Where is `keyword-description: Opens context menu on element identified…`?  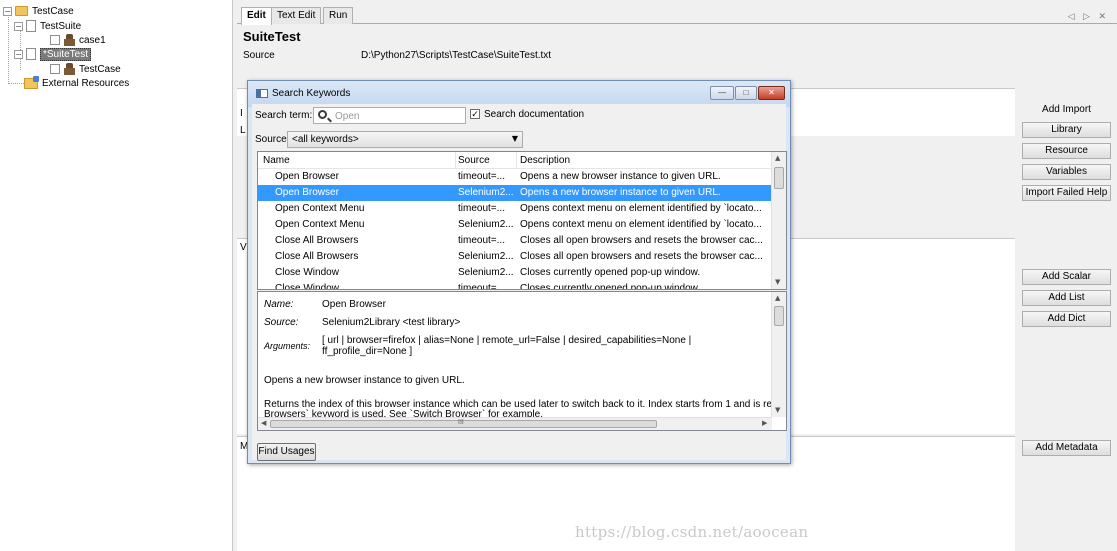 keyword-description: Opens context menu on element identified… is located at coordinates (641, 224).